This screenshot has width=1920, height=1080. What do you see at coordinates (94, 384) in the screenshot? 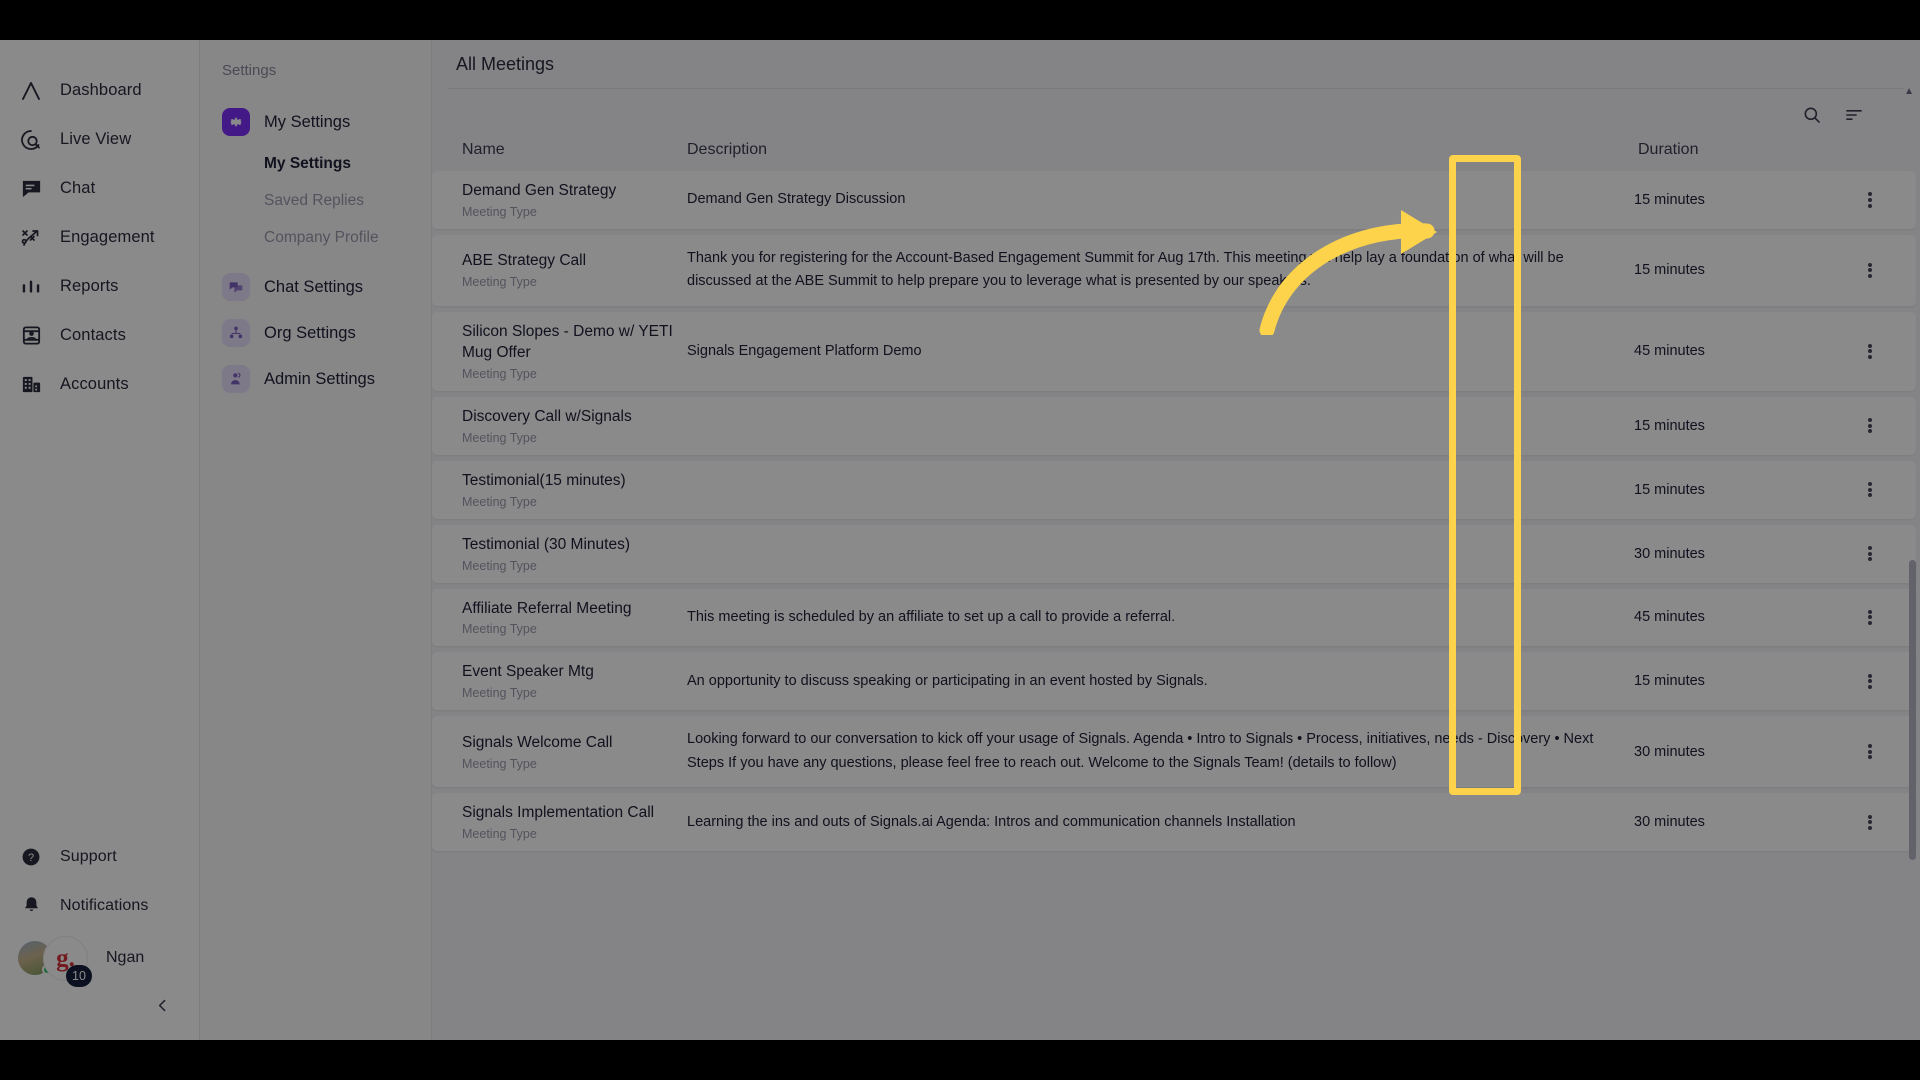
I see `sidebar-item-label: Accounts` at bounding box center [94, 384].